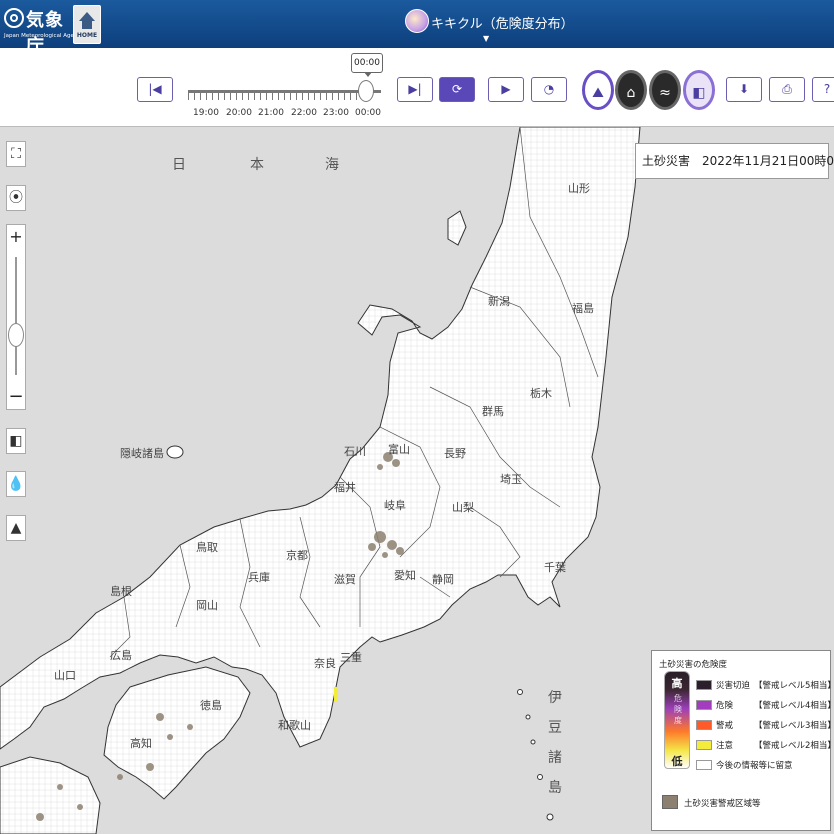  What do you see at coordinates (175, 452) in the screenshot?
I see `oki-island` at bounding box center [175, 452].